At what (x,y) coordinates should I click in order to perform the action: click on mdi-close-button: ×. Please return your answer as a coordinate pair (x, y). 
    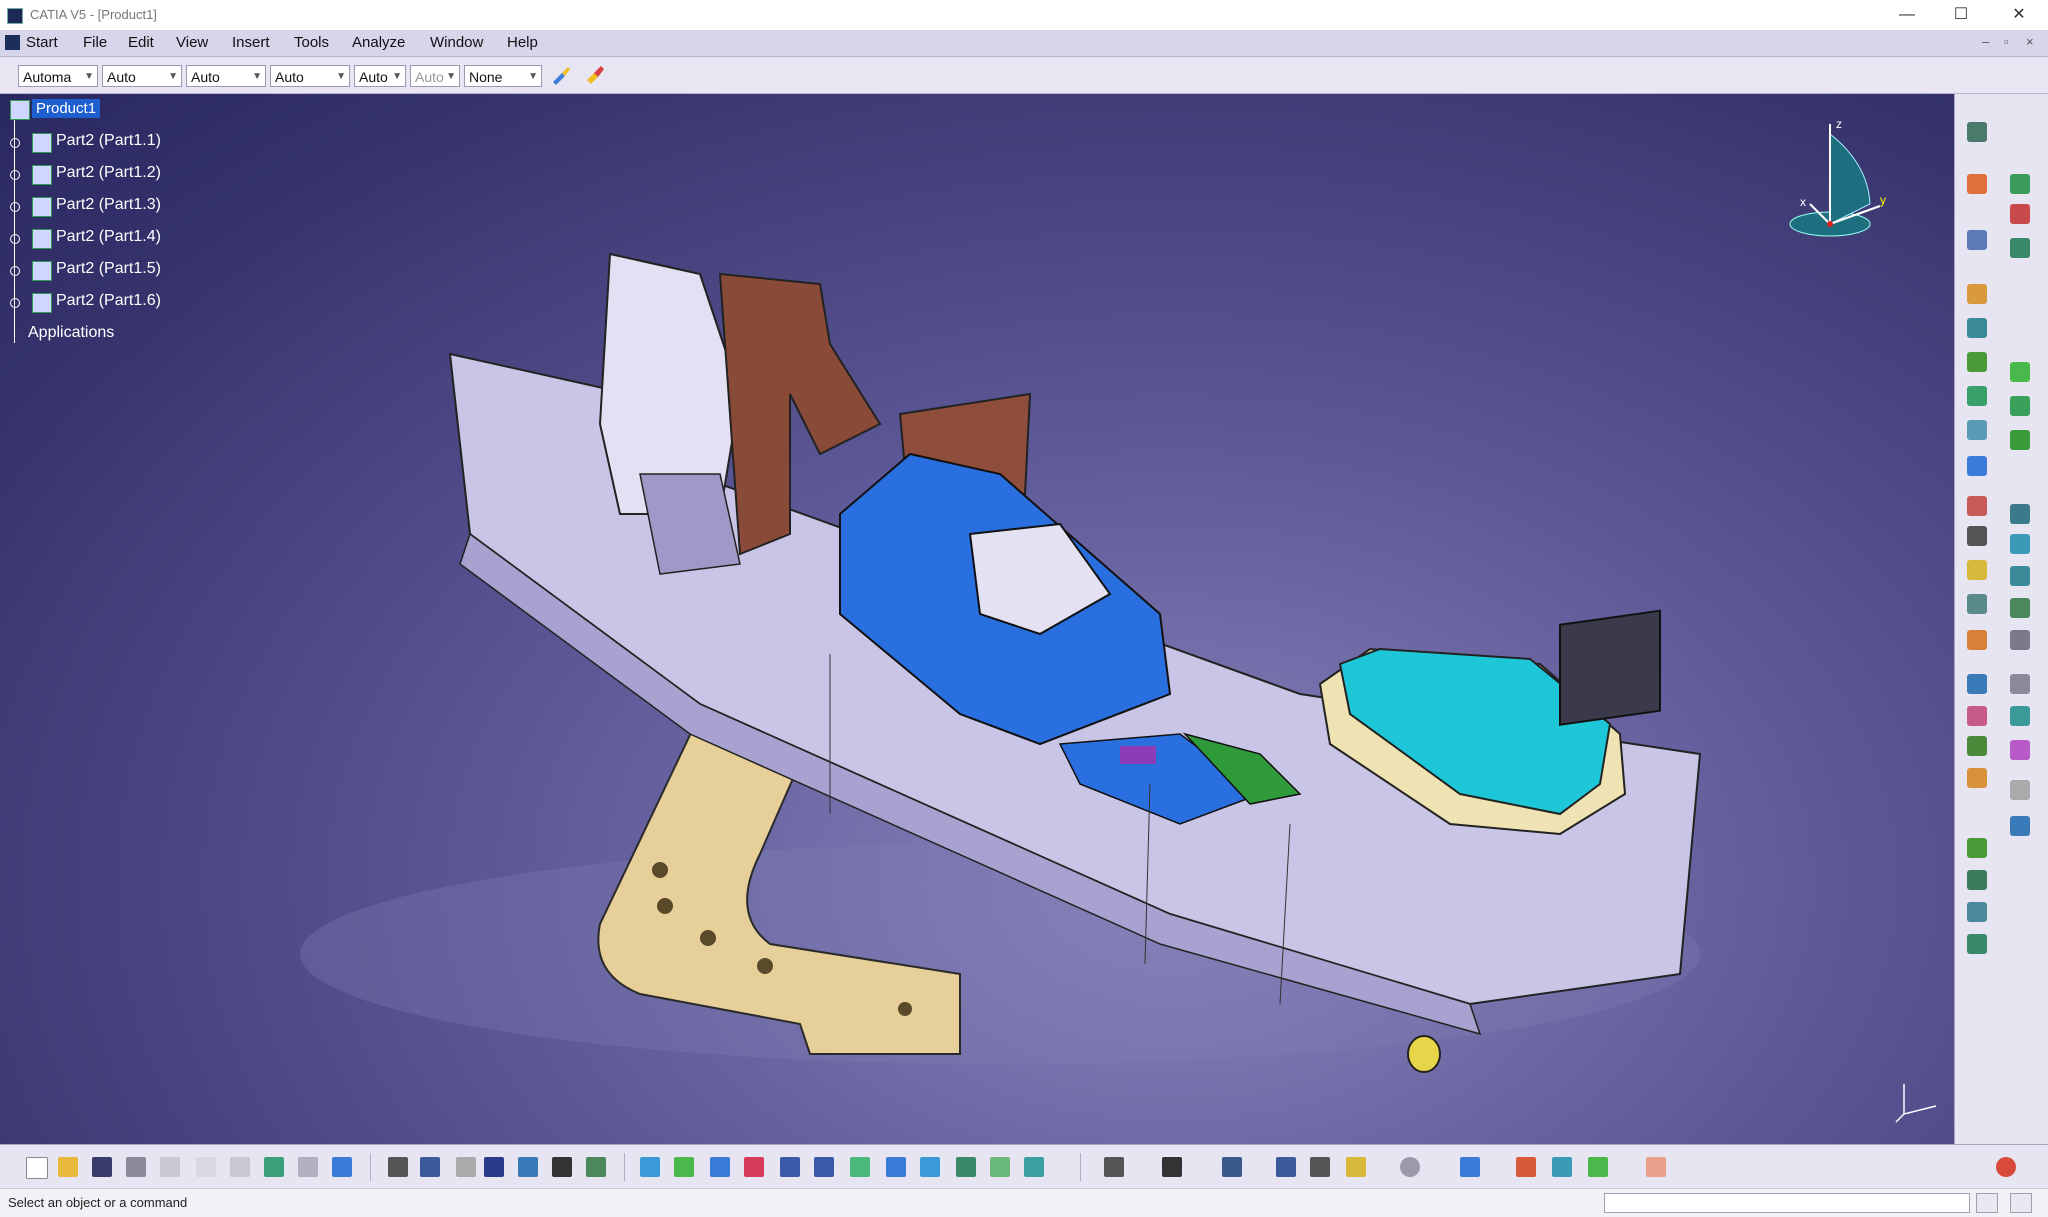
    Looking at the image, I should click on (2030, 41).